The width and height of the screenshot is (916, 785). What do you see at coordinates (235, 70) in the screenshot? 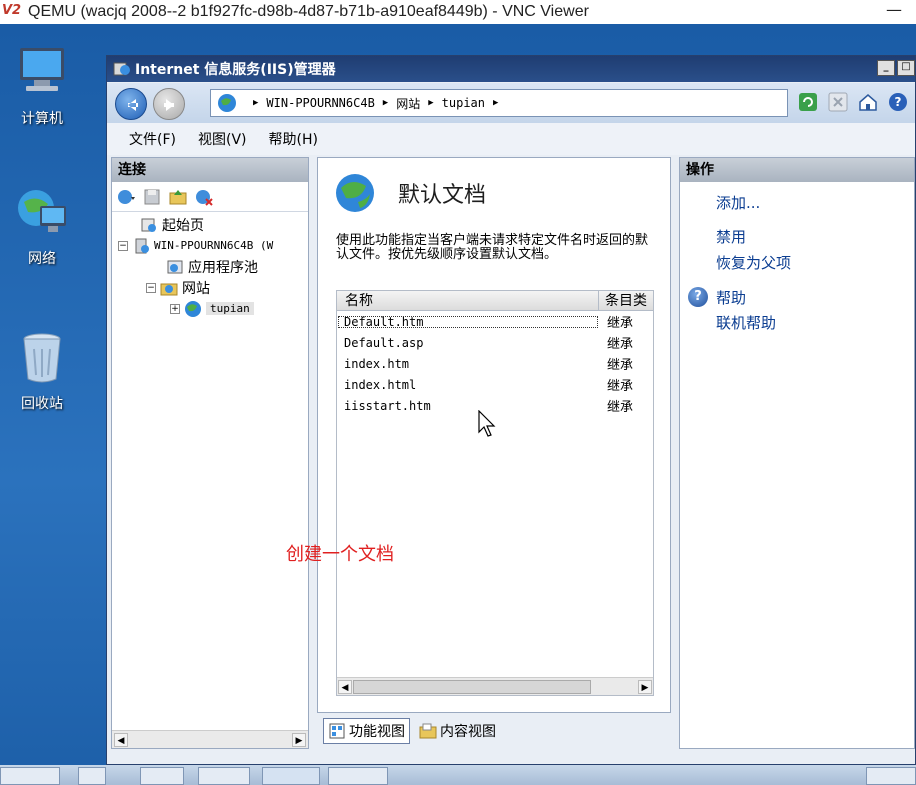
I see `window-title: Internet 信息服务(IIS)管理器` at bounding box center [235, 70].